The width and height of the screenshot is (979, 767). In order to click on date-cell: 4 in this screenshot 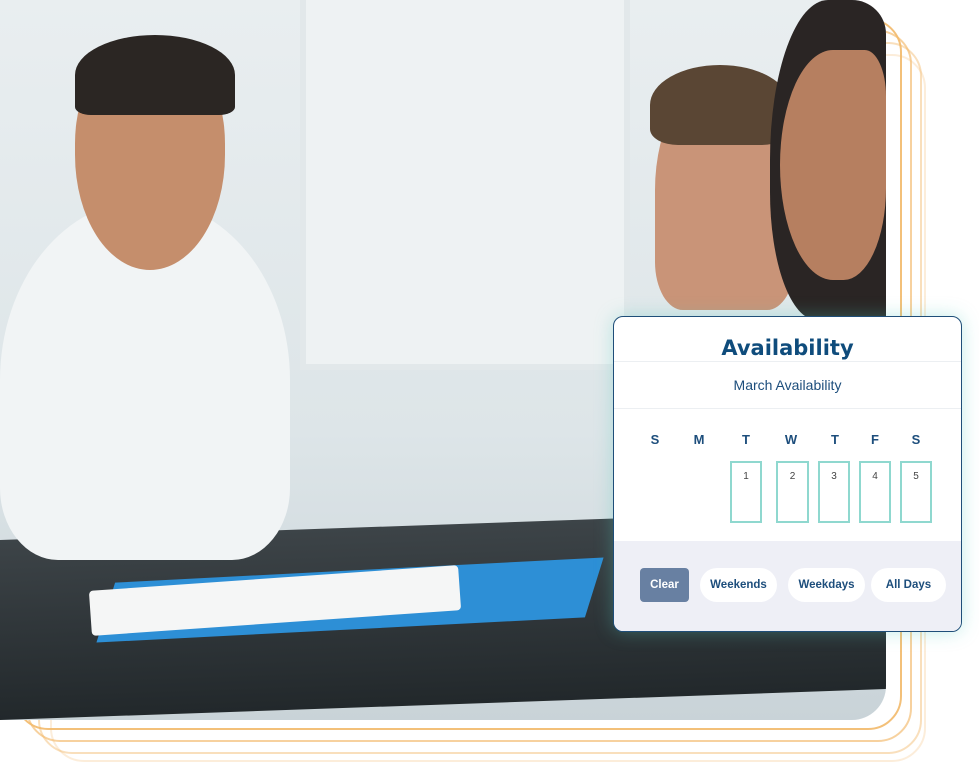, I will do `click(875, 492)`.